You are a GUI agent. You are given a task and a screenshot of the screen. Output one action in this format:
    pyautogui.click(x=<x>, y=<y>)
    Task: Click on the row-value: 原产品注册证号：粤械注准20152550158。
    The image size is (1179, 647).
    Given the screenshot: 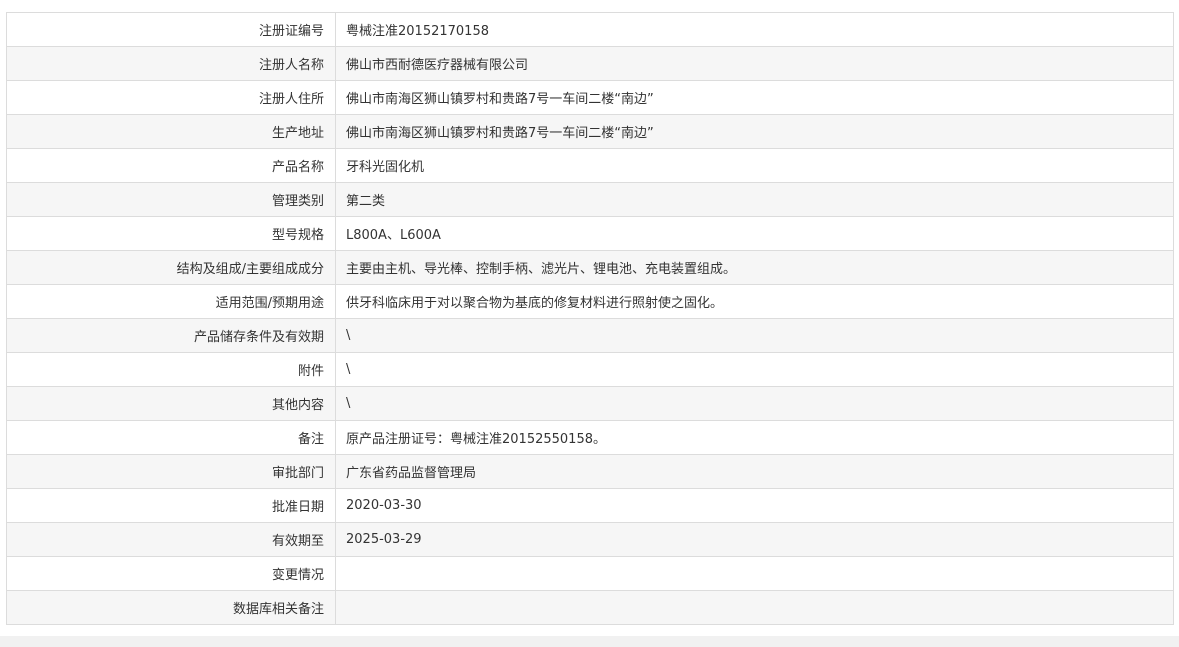 What is the action you would take?
    pyautogui.click(x=754, y=437)
    